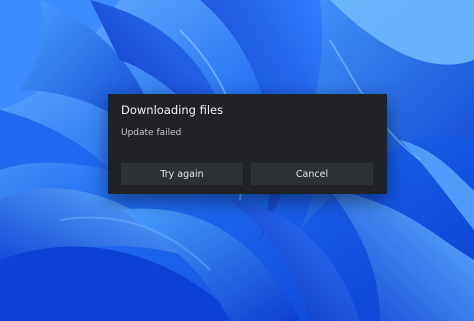 The height and width of the screenshot is (321, 474). Describe the element at coordinates (312, 174) in the screenshot. I see `cancel-button: Cancel` at that location.